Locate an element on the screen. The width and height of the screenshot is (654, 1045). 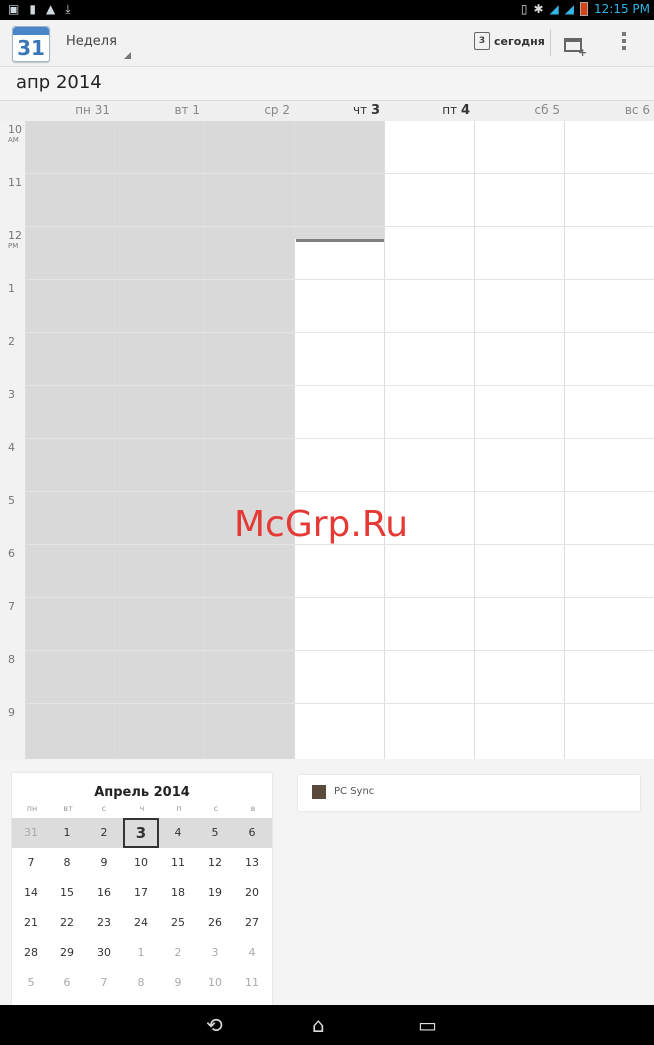
mini-calendar-week: 28 29 30 1 2 3 4 is located at coordinates (142, 953).